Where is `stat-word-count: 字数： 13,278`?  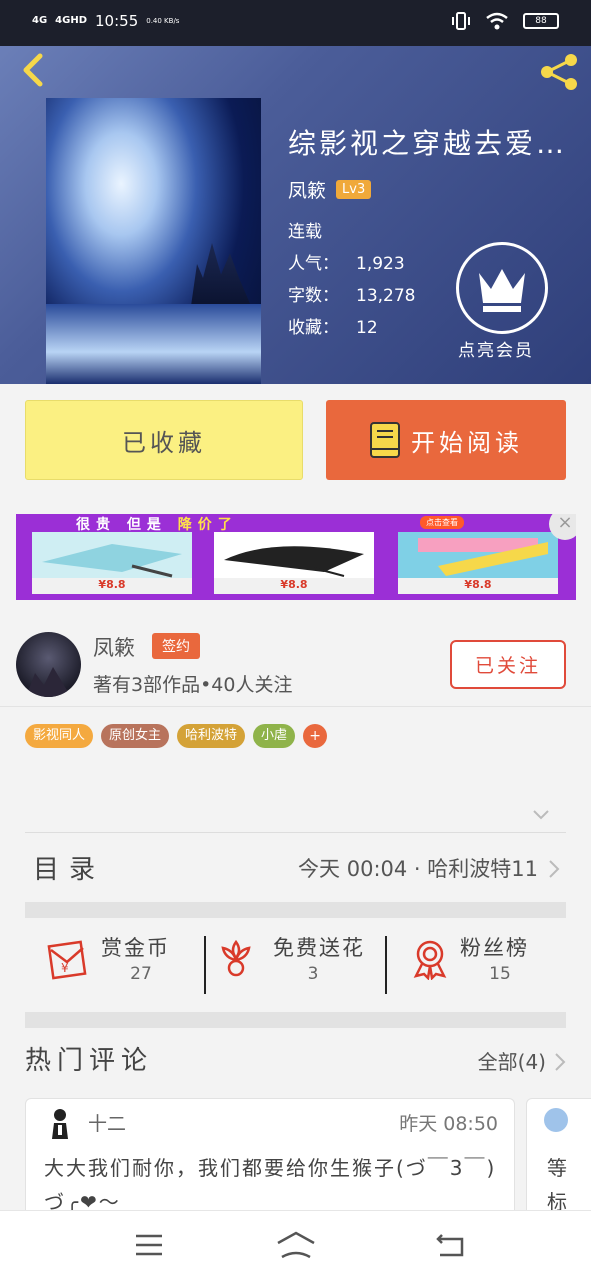
stat-word-count: 字数： 13,278 is located at coordinates (352, 296).